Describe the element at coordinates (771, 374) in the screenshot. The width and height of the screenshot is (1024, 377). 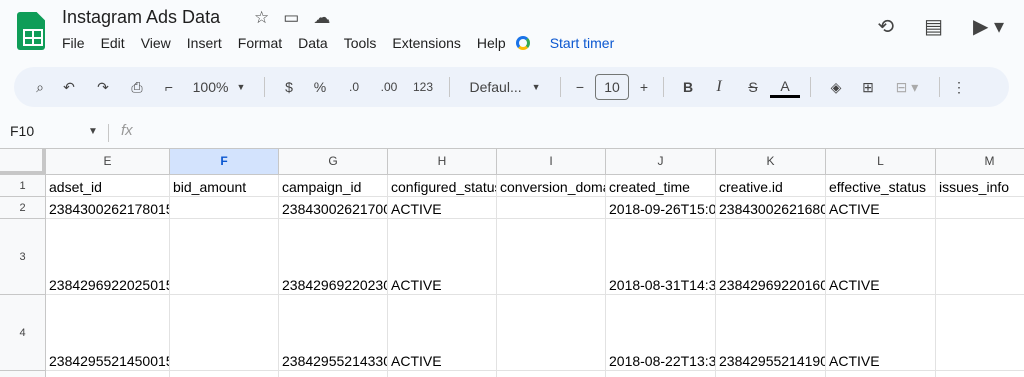
I see `cell-k5: 23842945603650153` at that location.